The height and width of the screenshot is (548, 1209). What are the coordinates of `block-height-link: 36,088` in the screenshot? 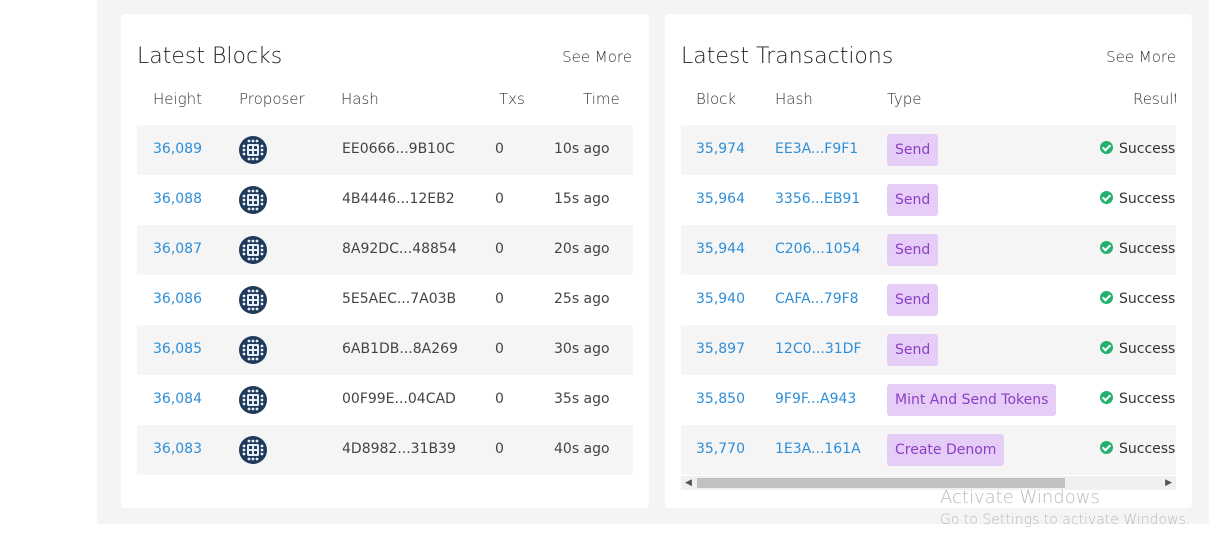 It's located at (177, 199).